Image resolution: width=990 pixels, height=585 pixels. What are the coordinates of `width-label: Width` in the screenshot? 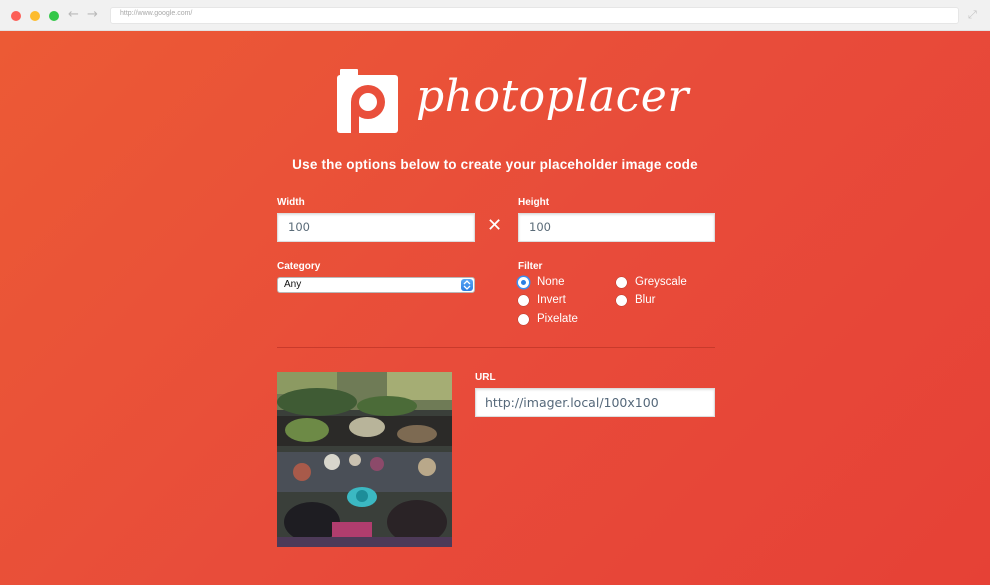 It's located at (291, 202).